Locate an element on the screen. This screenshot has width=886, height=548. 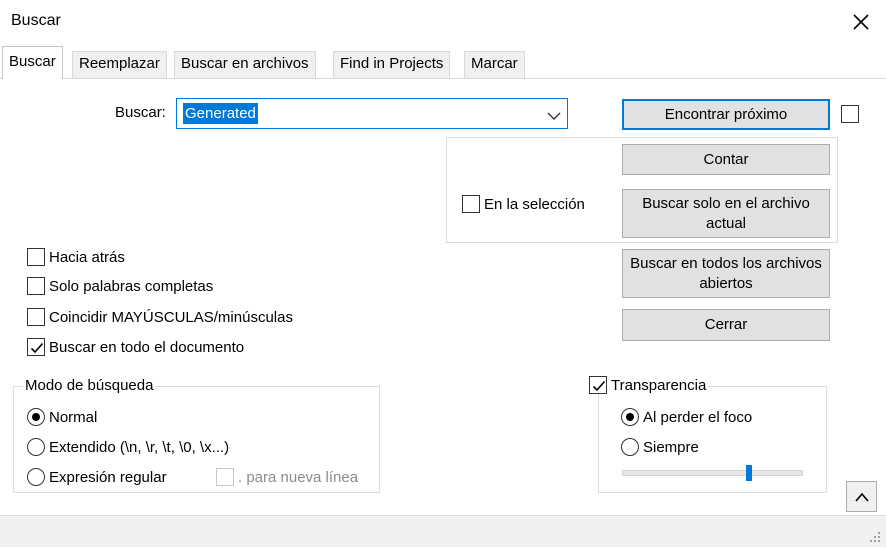
transparency-on-lose-focus-radio: Al perder el foco is located at coordinates (686, 417).